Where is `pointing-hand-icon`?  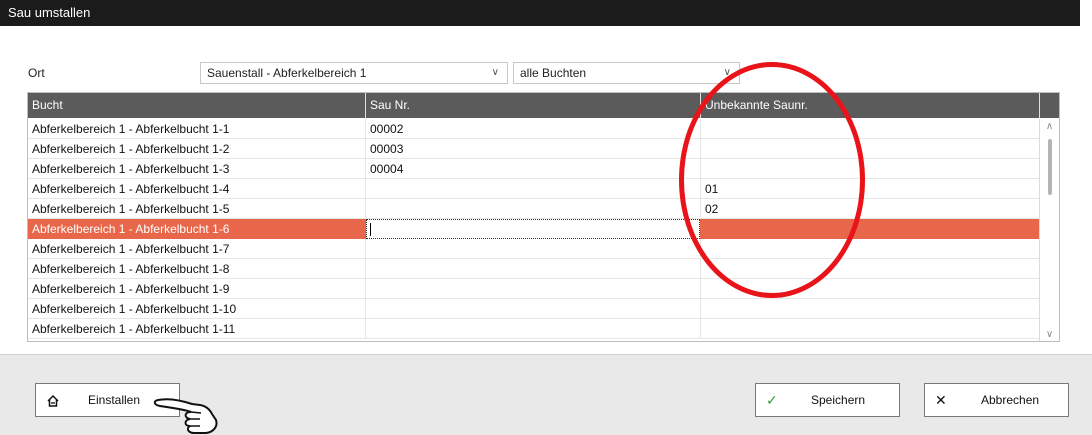 pointing-hand-icon is located at coordinates (185, 416).